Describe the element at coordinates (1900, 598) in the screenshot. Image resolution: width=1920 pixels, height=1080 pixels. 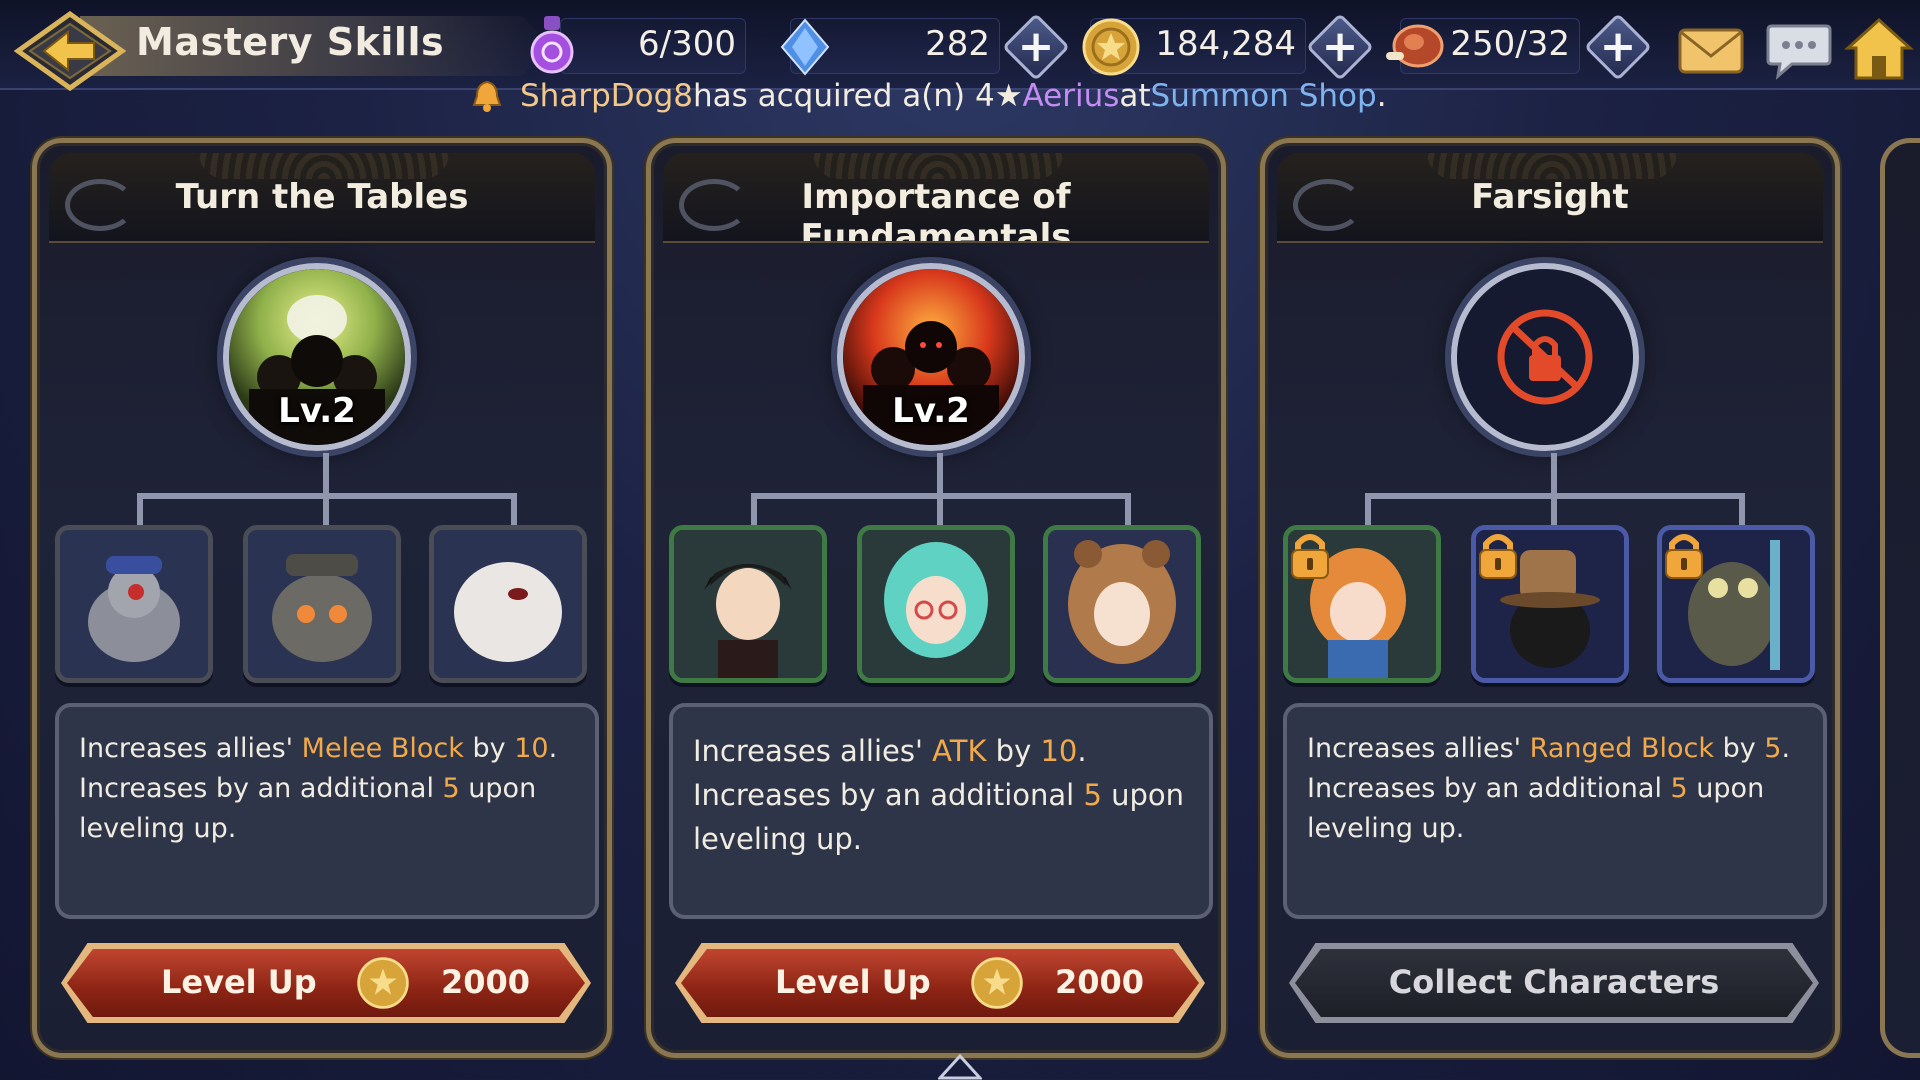
I see `next-card-partial` at that location.